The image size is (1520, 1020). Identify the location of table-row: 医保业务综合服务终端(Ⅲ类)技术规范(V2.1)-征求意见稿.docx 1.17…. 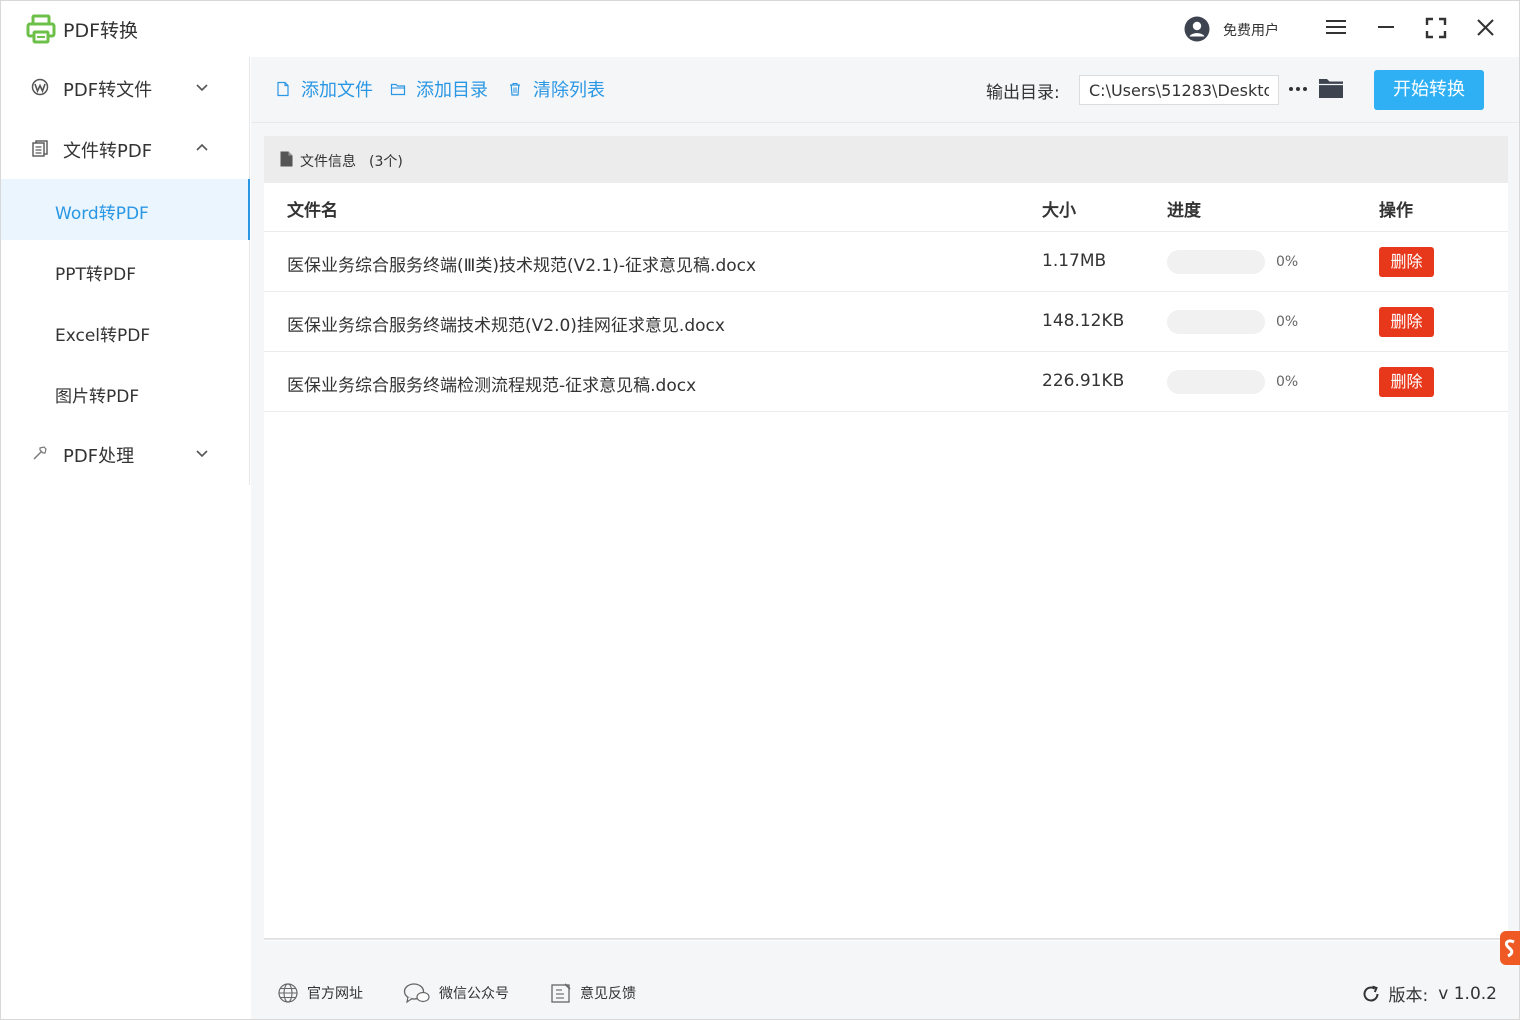
(886, 262).